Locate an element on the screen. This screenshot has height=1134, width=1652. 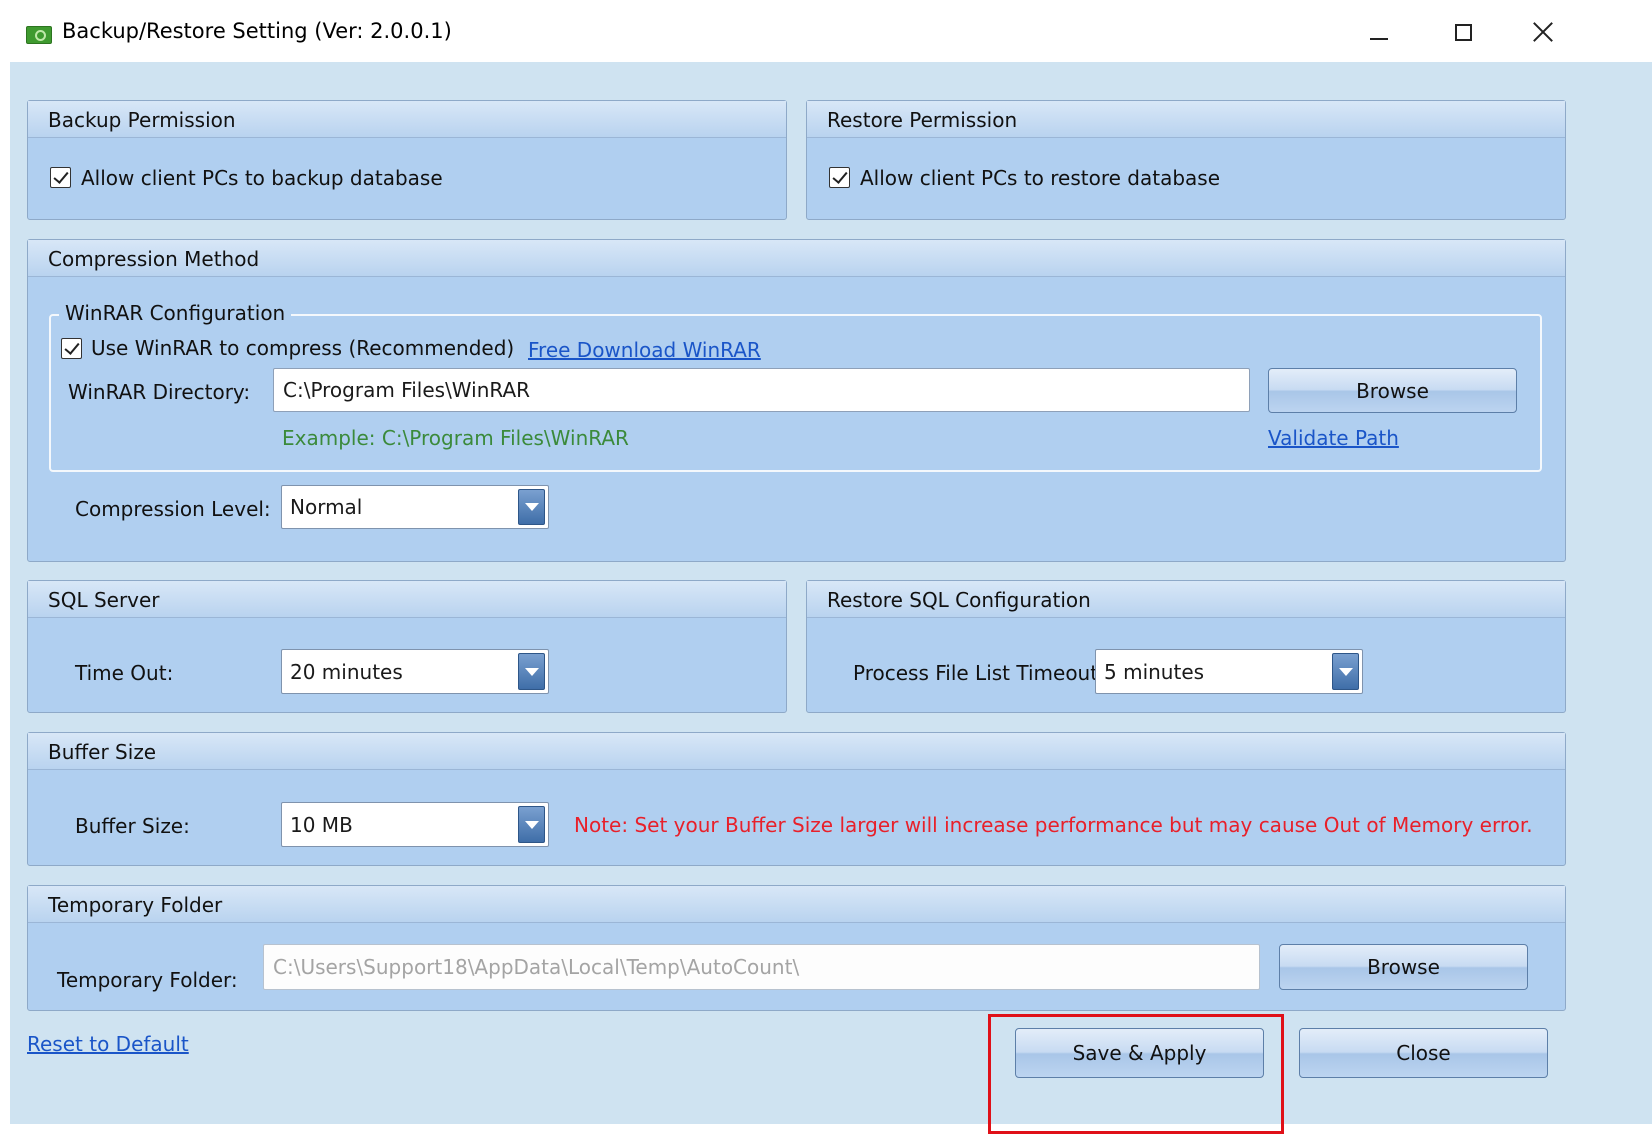
winrar-browse-button: Browse is located at coordinates (1392, 390).